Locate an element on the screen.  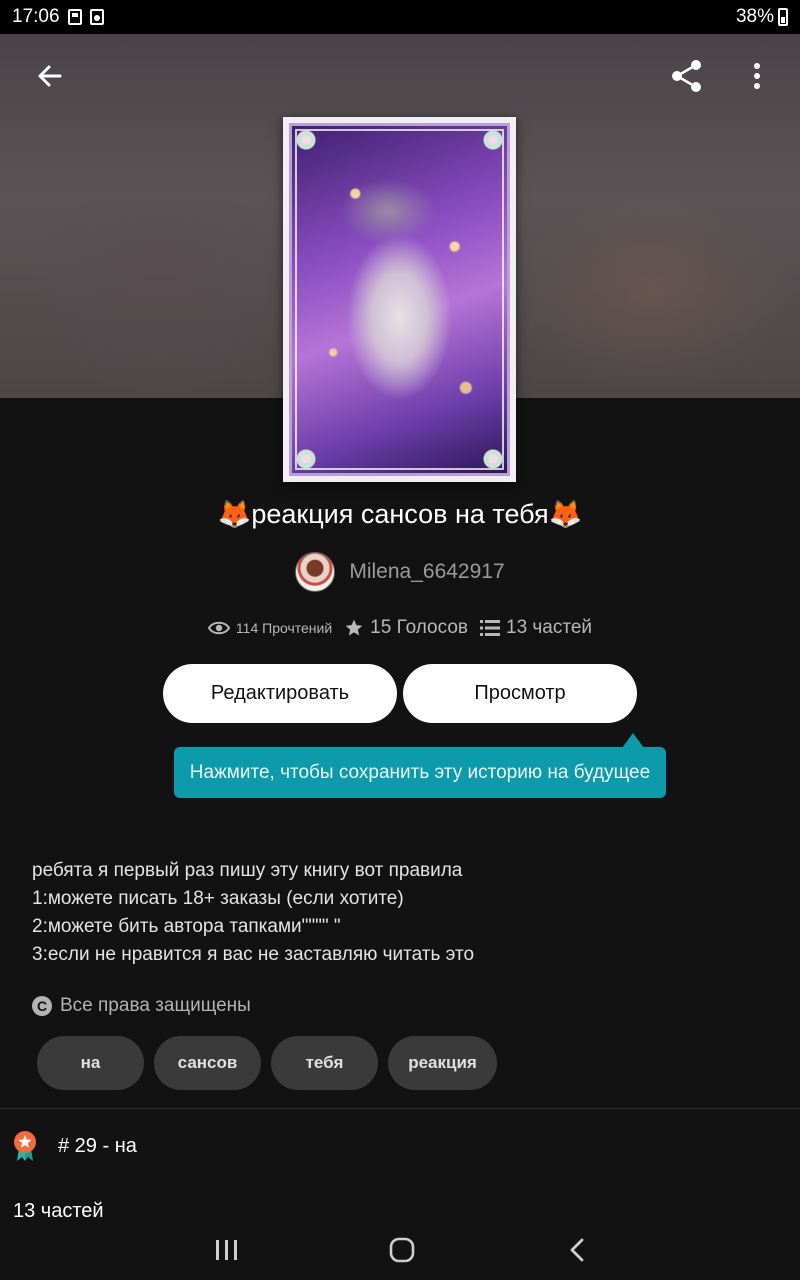
copyright-row: C Все права защищены is located at coordinates (141, 1006).